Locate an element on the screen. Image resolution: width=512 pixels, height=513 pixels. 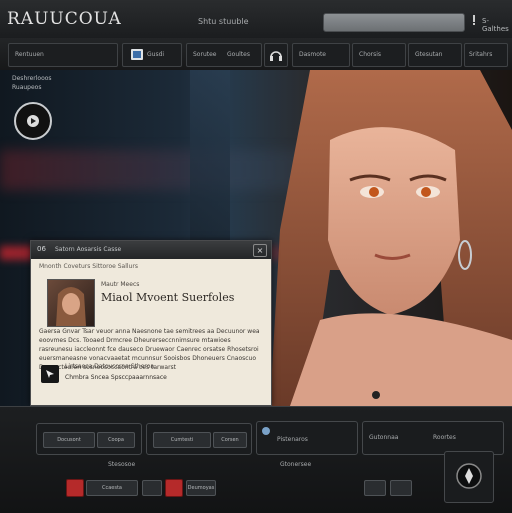
avatar-image is located at coordinates (71, 306).